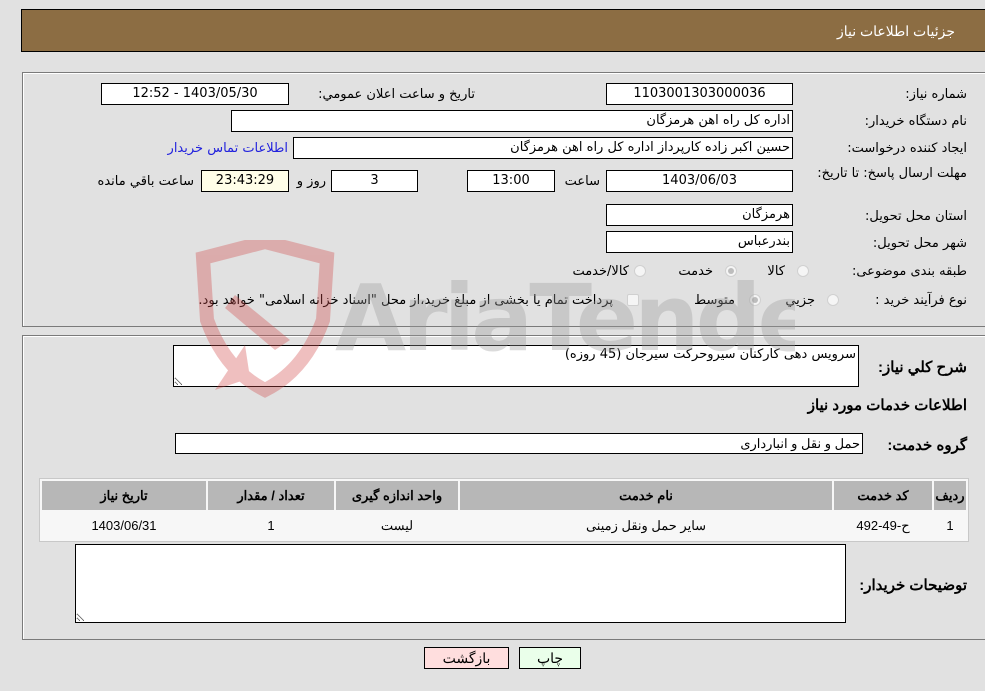 Image resolution: width=985 pixels, height=691 pixels. Describe the element at coordinates (699, 94) in the screenshot. I see `need-number-field: 1103001303000036` at that location.